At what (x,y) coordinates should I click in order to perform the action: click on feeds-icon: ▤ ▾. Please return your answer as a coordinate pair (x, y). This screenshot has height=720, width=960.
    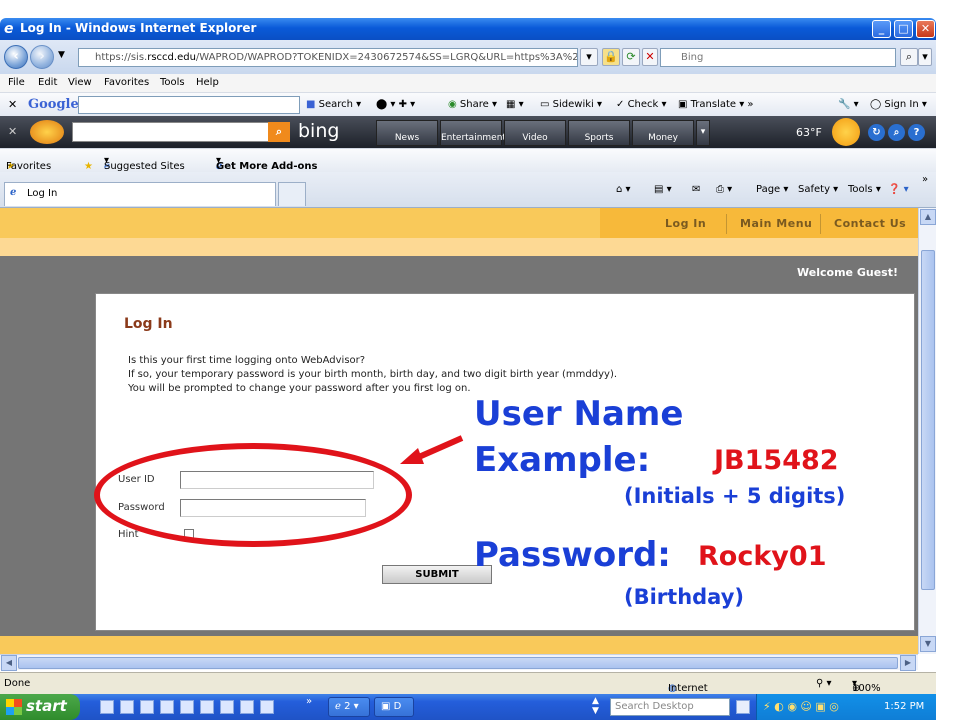
    Looking at the image, I should click on (663, 189).